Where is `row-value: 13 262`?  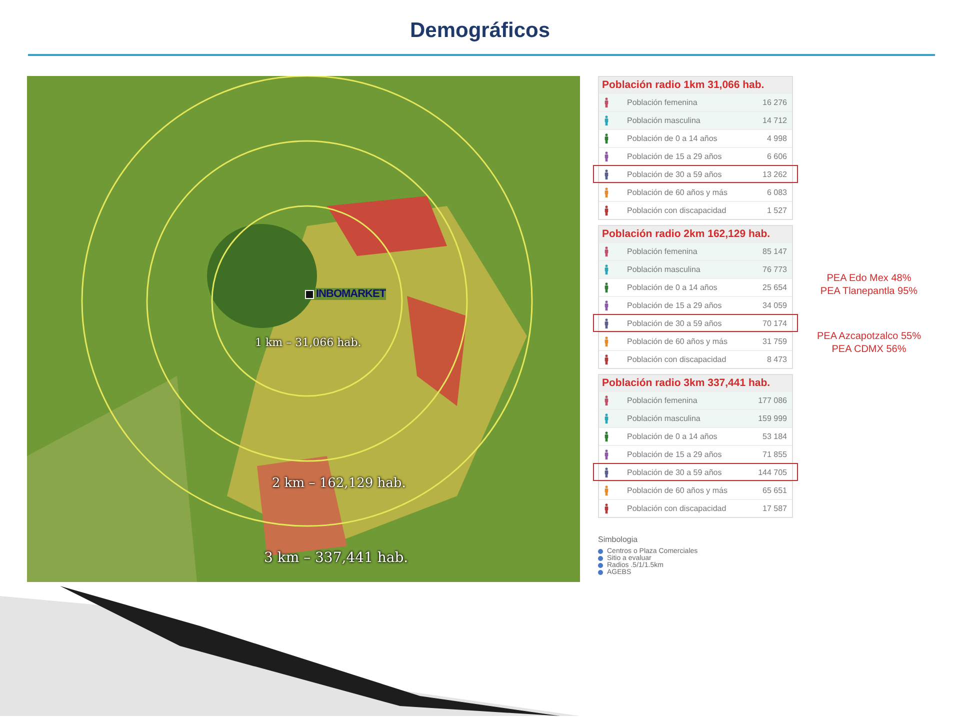
row-value: 13 262 is located at coordinates (774, 174).